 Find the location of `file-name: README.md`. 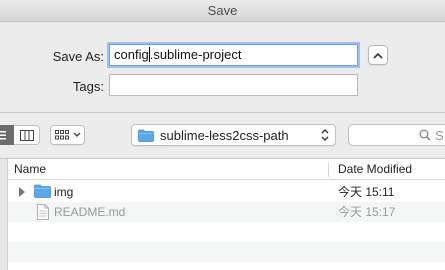

file-name: README.md is located at coordinates (90, 212).